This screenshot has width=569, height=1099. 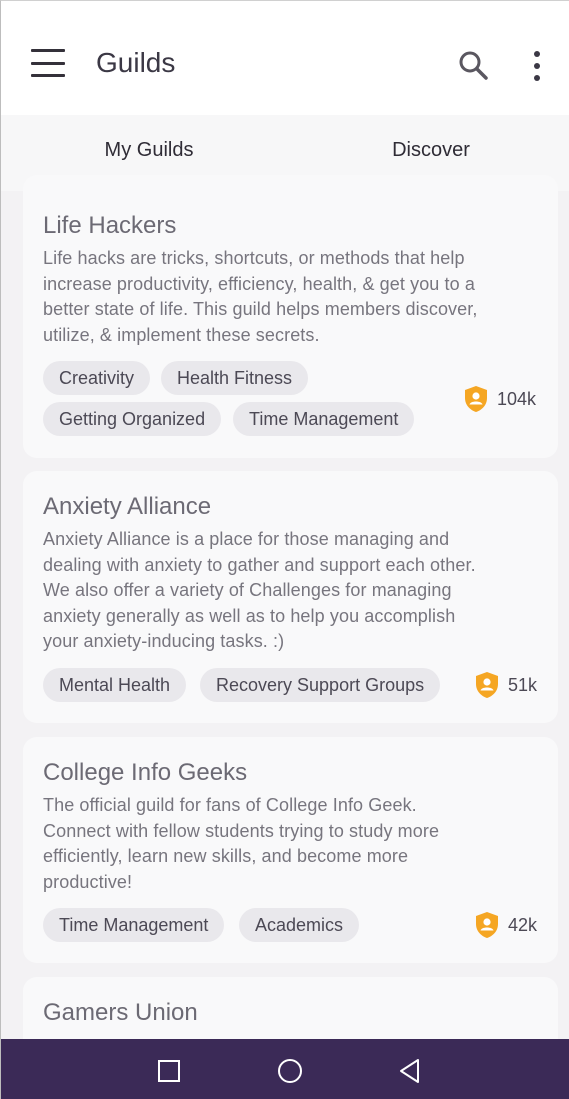 I want to click on tag-chip: Creativity, so click(x=97, y=378).